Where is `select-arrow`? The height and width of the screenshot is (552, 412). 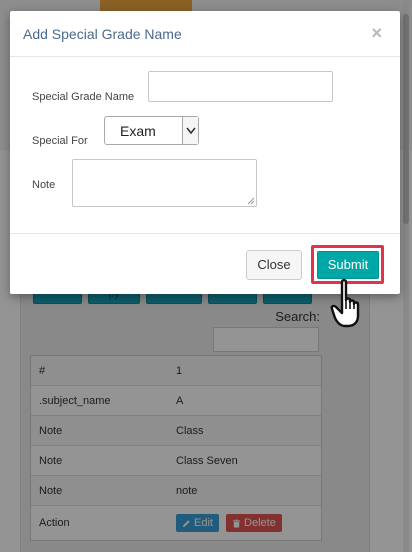
select-arrow is located at coordinates (190, 130).